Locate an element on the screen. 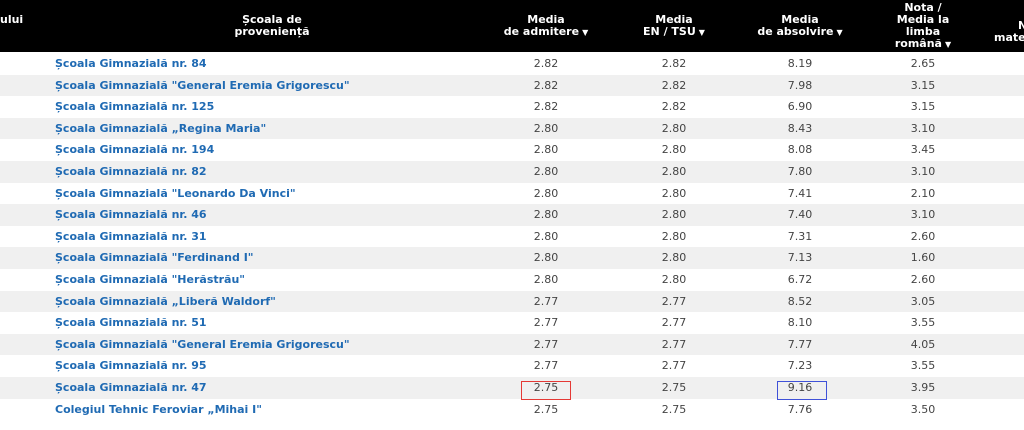 The image size is (1024, 430). table-row: Școala Gimnazială nr. 95 2.77 2.77 7.23 3.55 is located at coordinates (512, 366).